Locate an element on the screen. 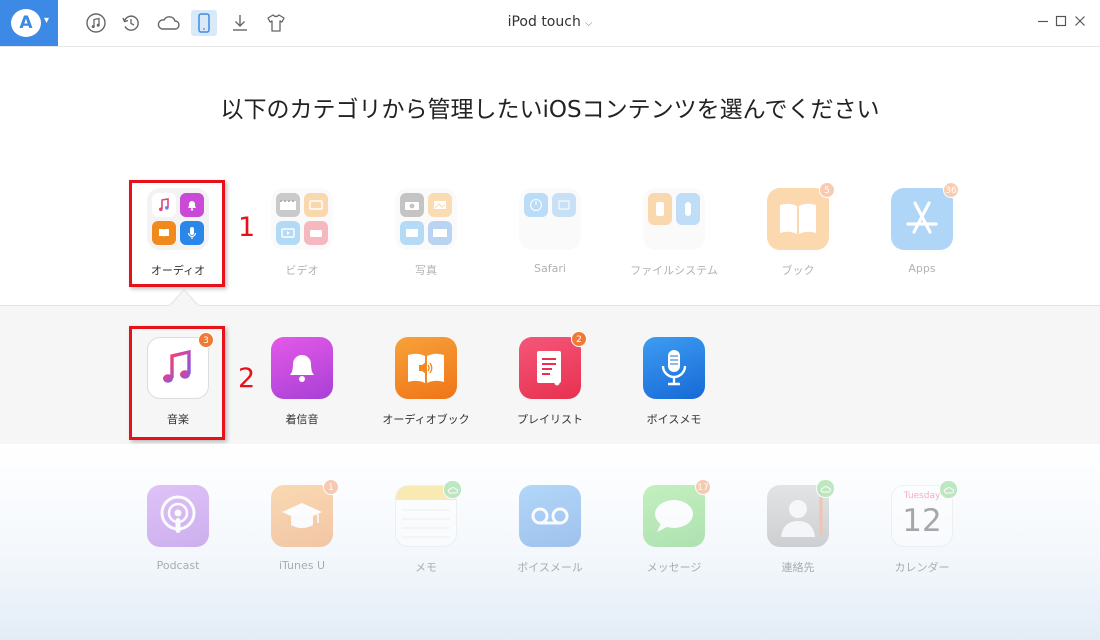  audio-item-audiobooks: オーディオブック is located at coordinates (426, 382).